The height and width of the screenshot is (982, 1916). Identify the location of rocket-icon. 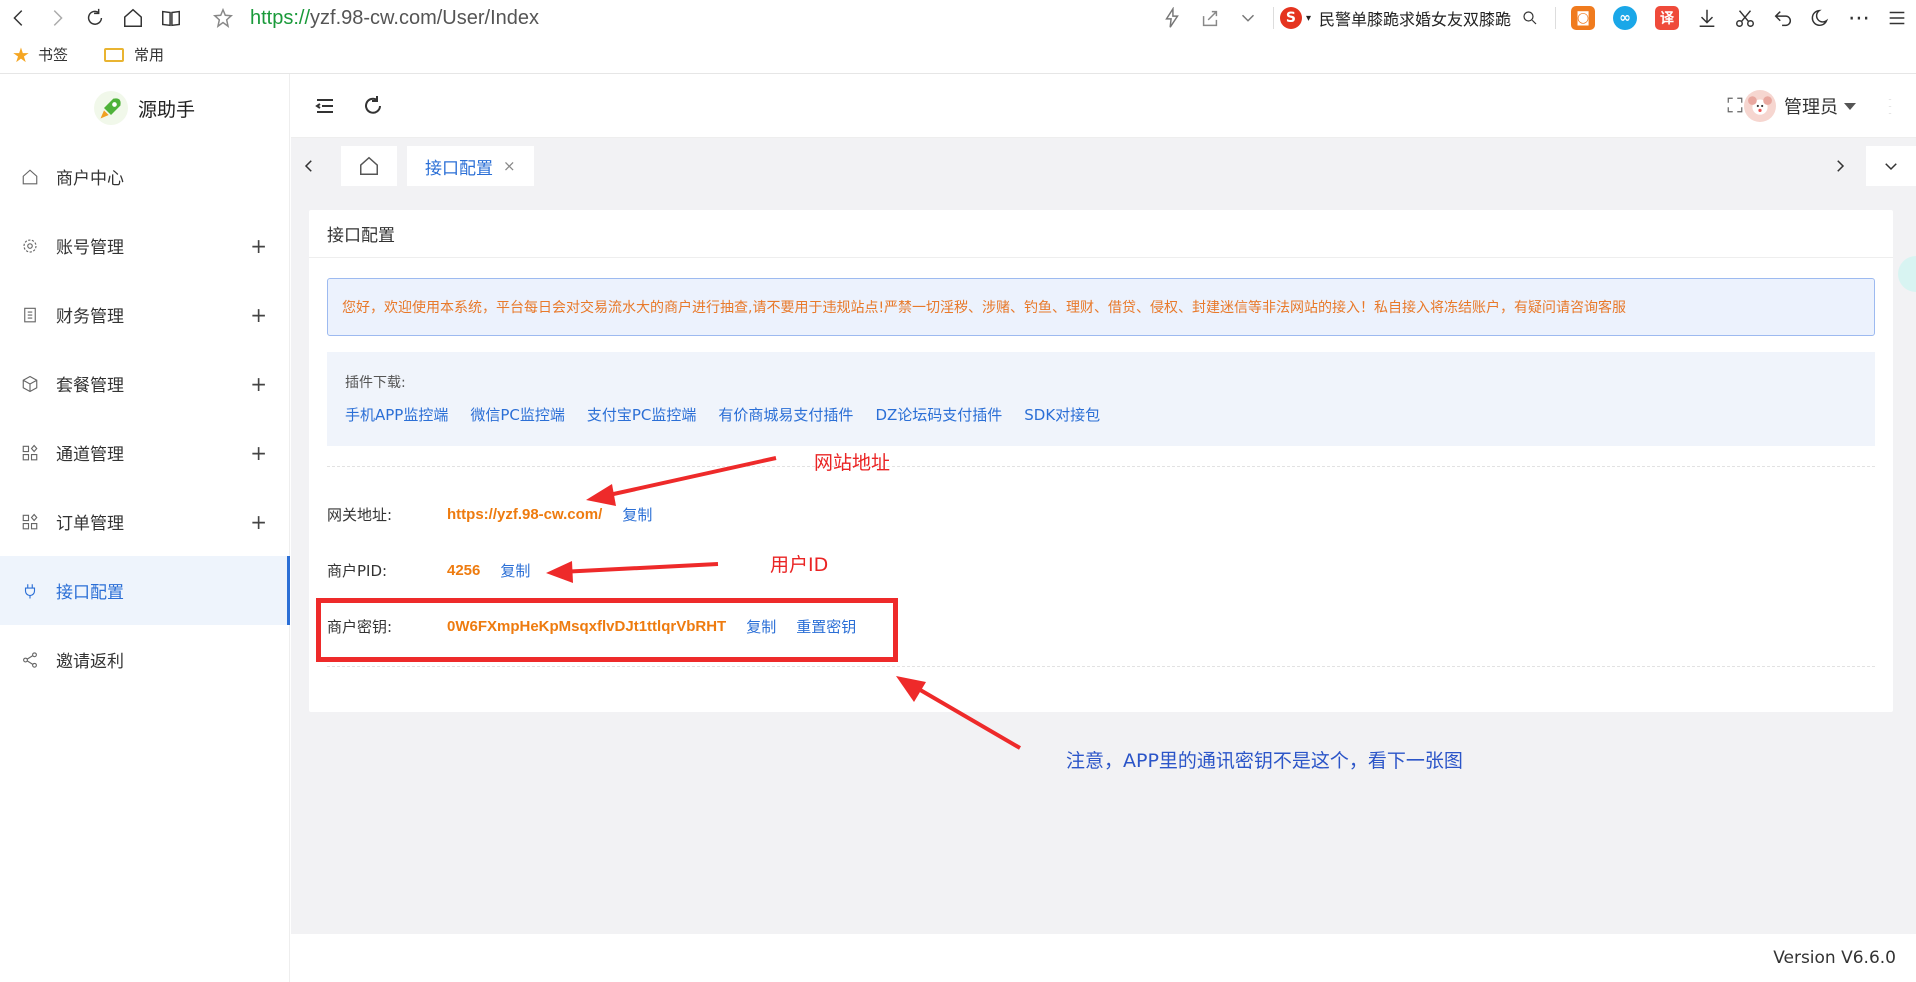
(110, 108).